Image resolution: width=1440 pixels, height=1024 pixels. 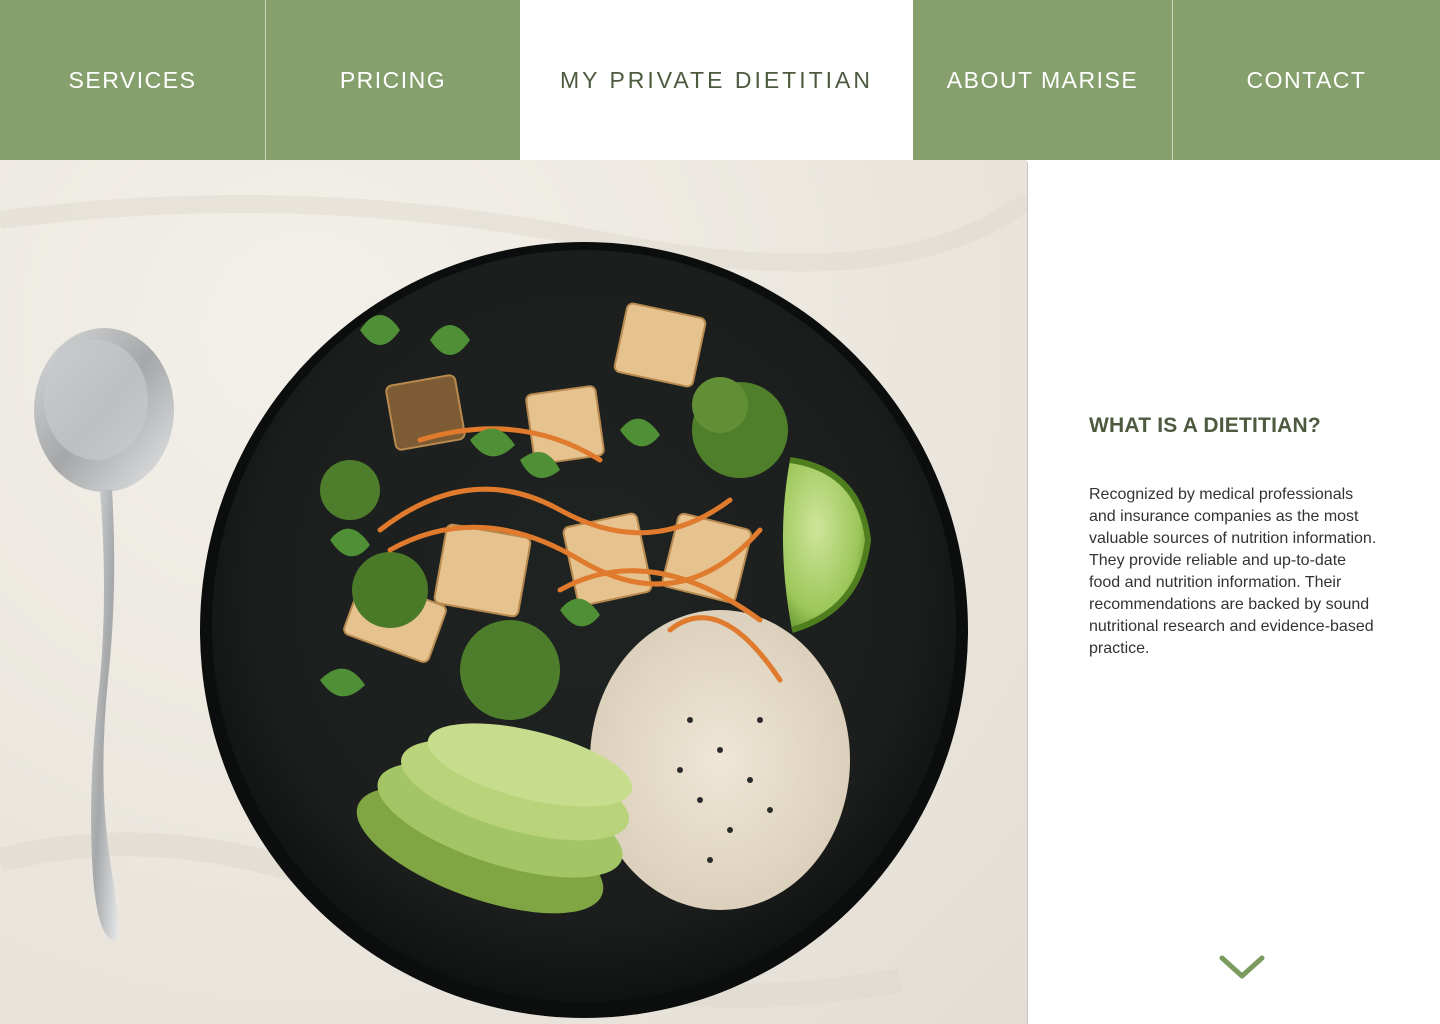 I want to click on site-title: MY PRIVATE DIETITIAN, so click(x=716, y=80).